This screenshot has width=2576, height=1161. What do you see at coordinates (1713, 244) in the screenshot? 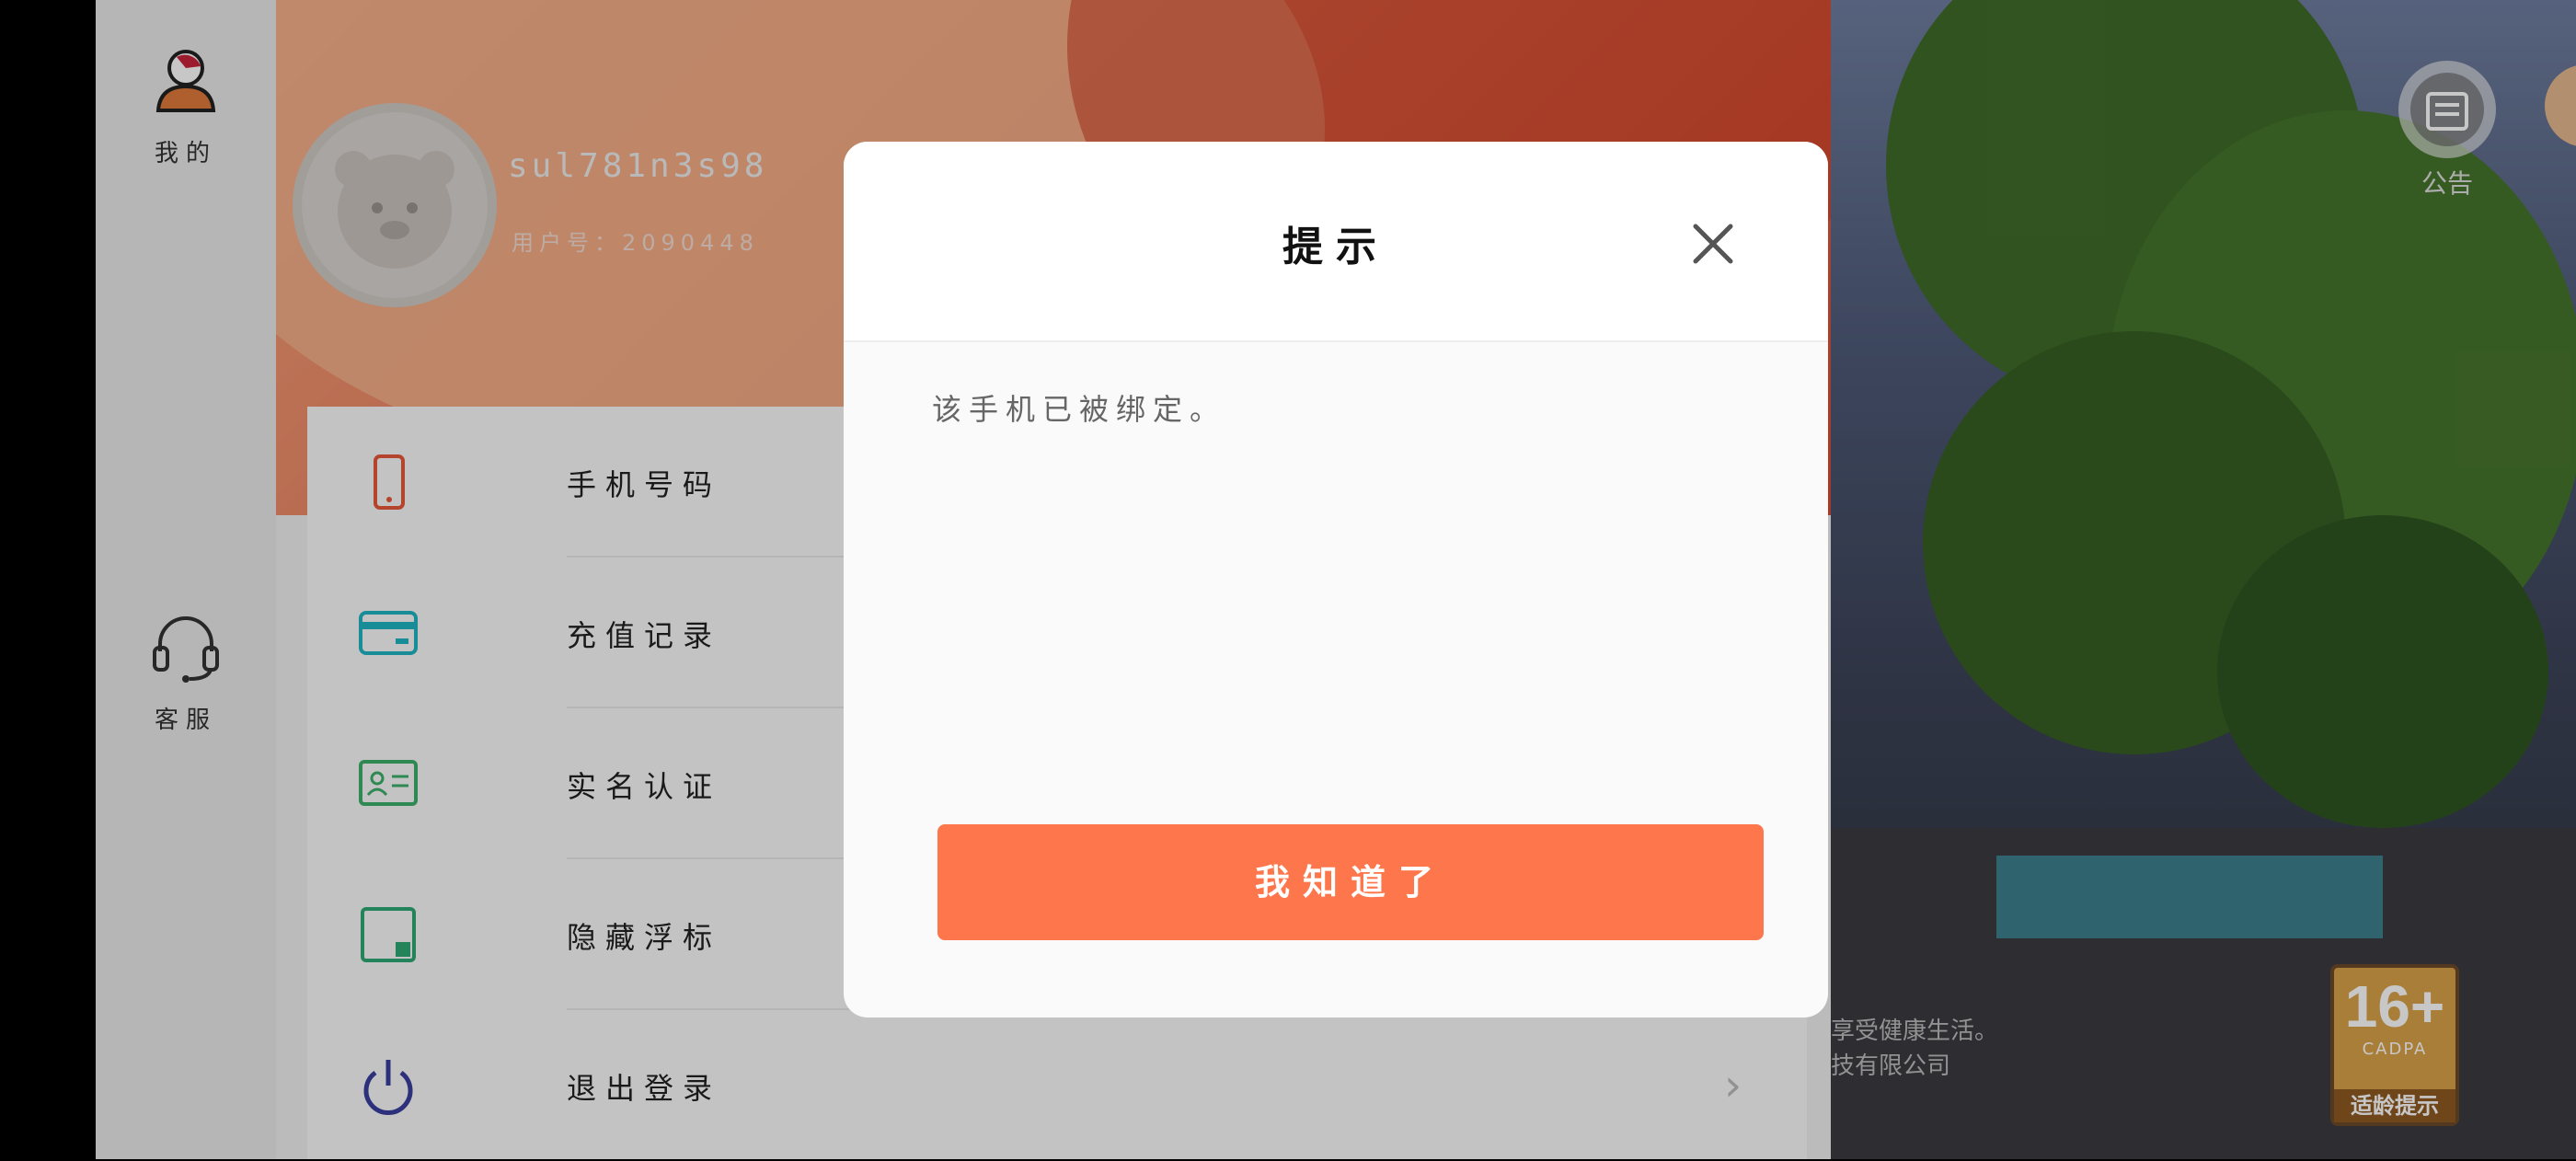
I see `close-icon` at bounding box center [1713, 244].